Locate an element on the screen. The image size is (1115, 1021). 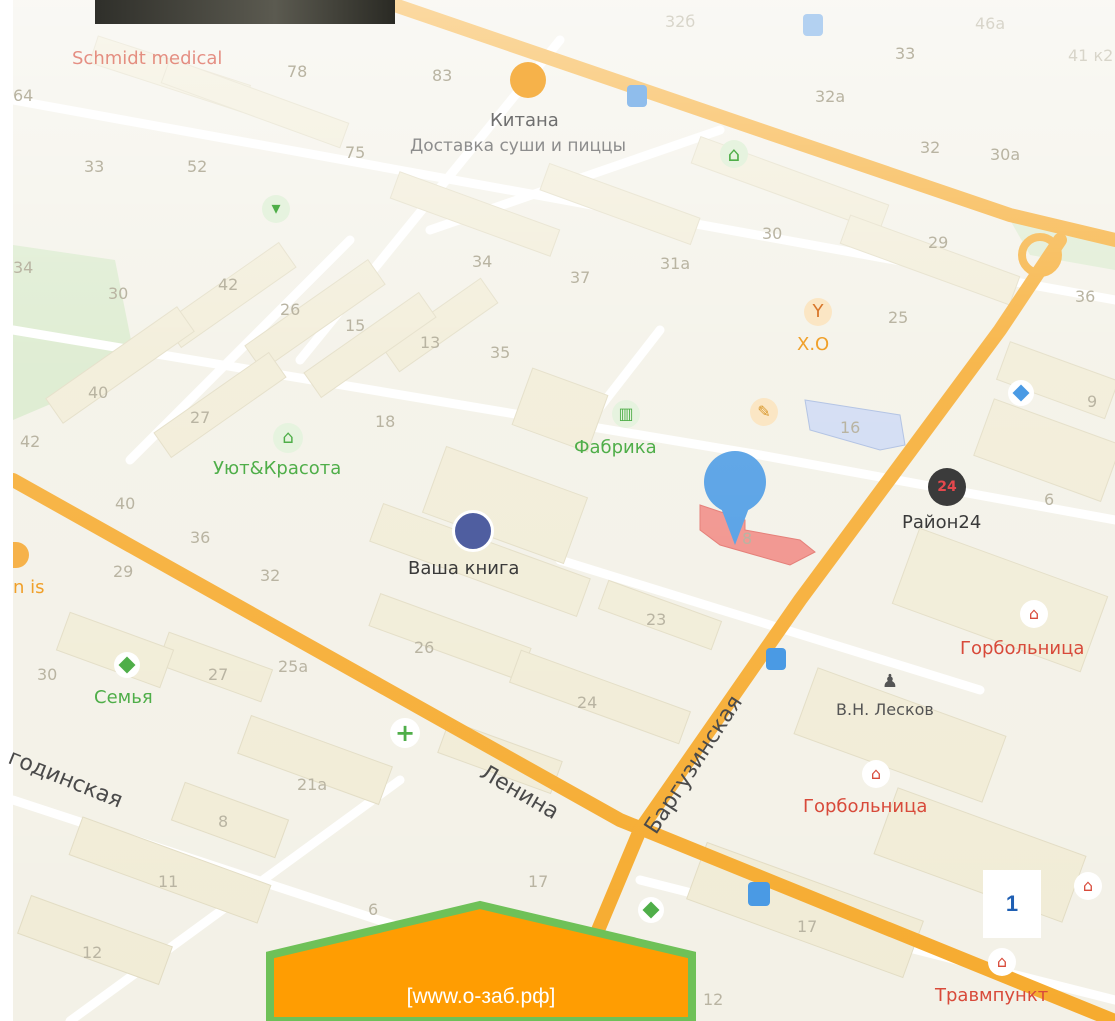
house-number: 31а is located at coordinates (675, 263).